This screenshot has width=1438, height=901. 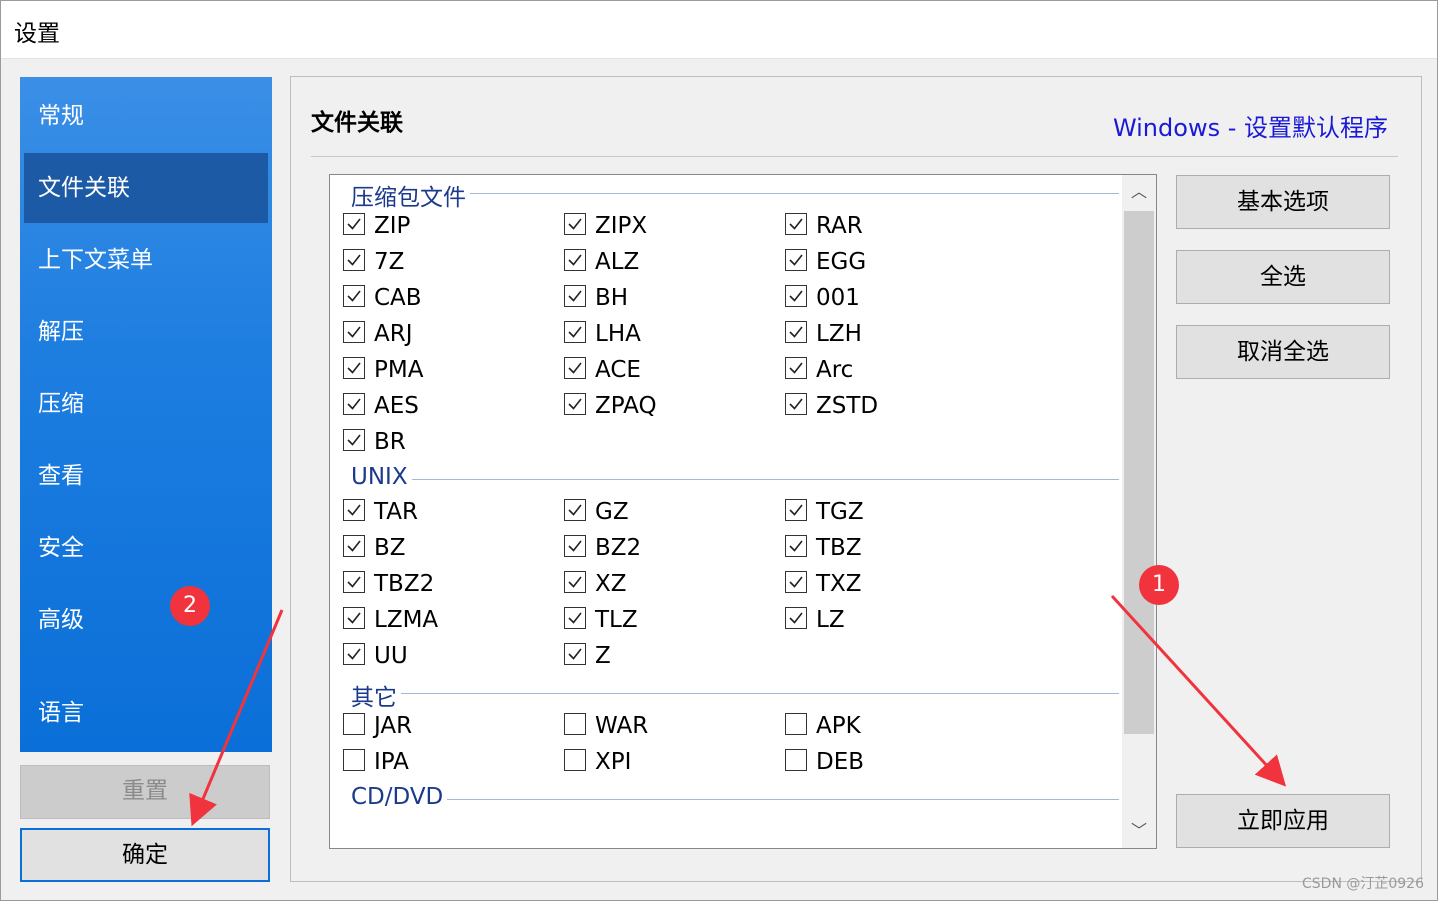 I want to click on title-divider, so click(x=854, y=156).